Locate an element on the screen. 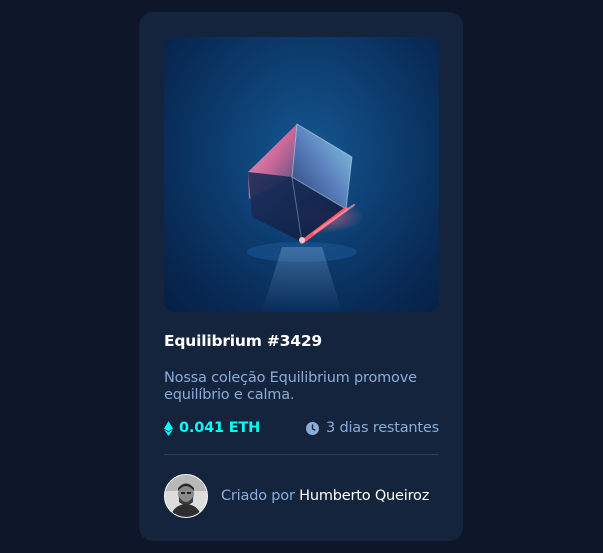 This screenshot has height=553, width=603. clock-icon is located at coordinates (313, 428).